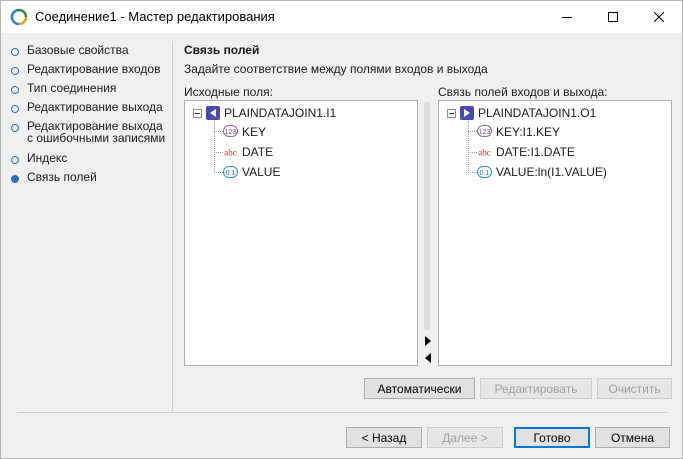  I want to click on tree-root-label: PLAINDATAJOIN1.I1, so click(280, 113).